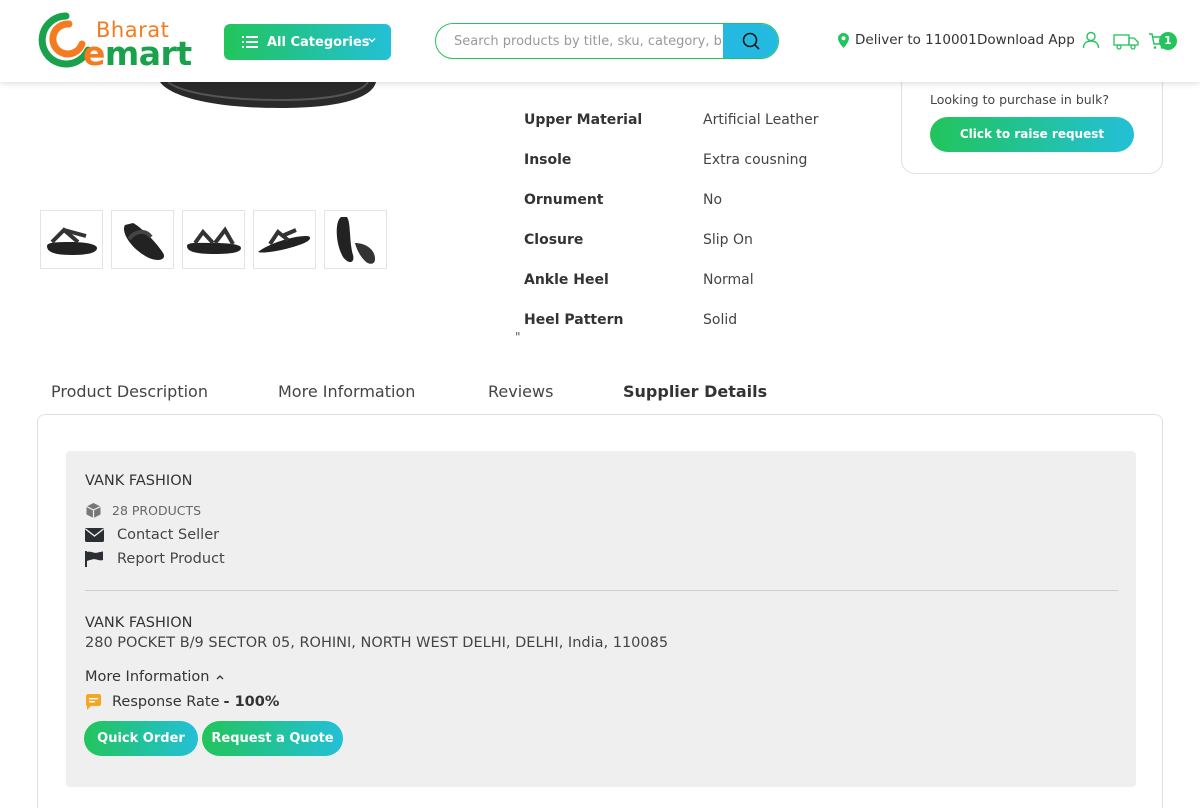 This screenshot has height=808, width=1200. I want to click on deliver-location: Deliver to 110001, so click(907, 40).